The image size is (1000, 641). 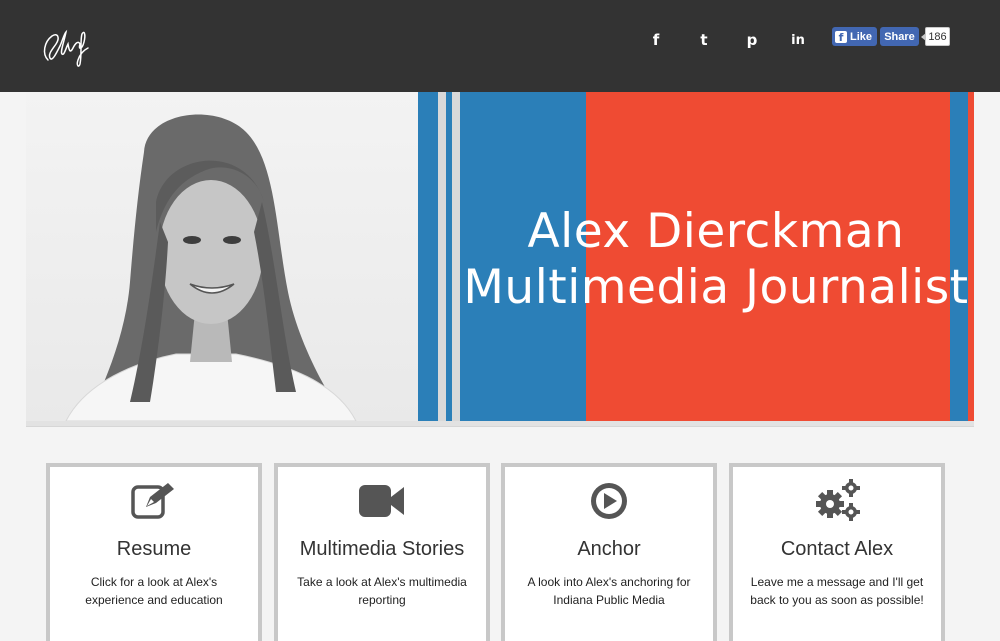 I want to click on share-count: 186, so click(x=937, y=36).